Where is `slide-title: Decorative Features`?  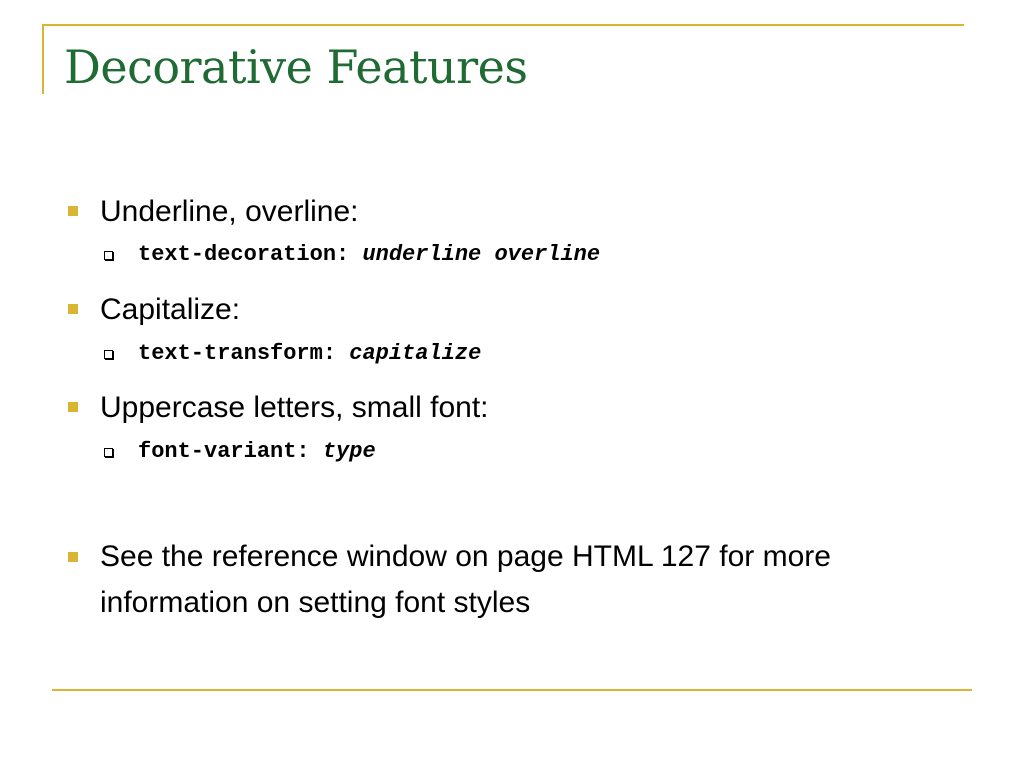 slide-title: Decorative Features is located at coordinates (296, 67).